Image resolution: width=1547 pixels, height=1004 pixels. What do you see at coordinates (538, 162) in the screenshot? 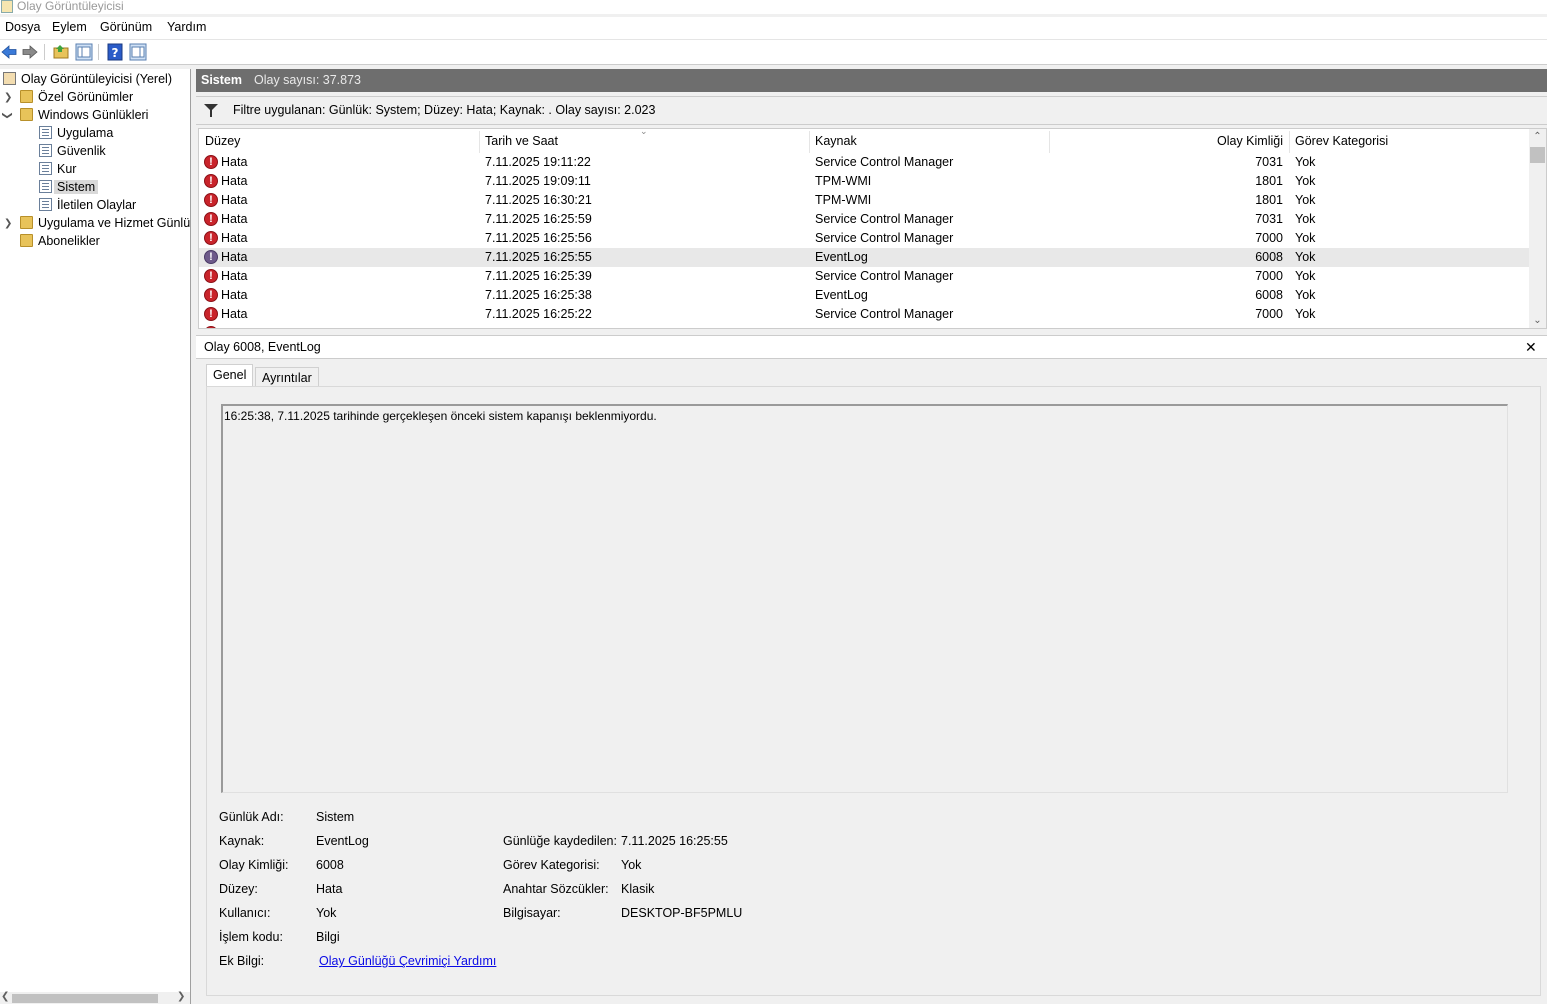
I see `cell-date: 7.11.2025 19:11:22` at bounding box center [538, 162].